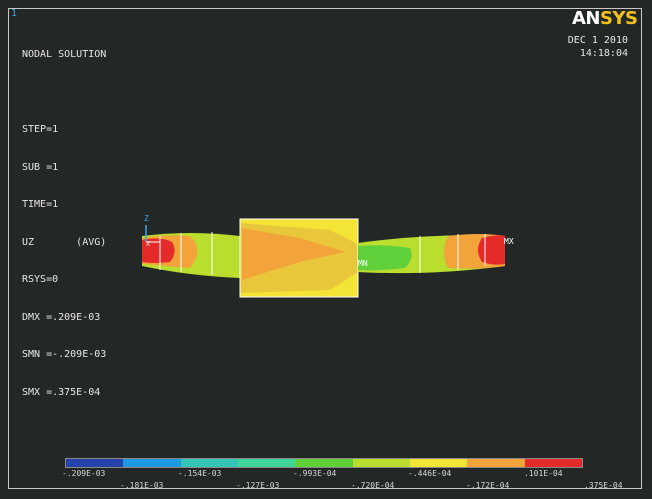 This screenshot has width=652, height=499. What do you see at coordinates (373, 485) in the screenshot?
I see `legend-label-bottom: -.720E-04` at bounding box center [373, 485].